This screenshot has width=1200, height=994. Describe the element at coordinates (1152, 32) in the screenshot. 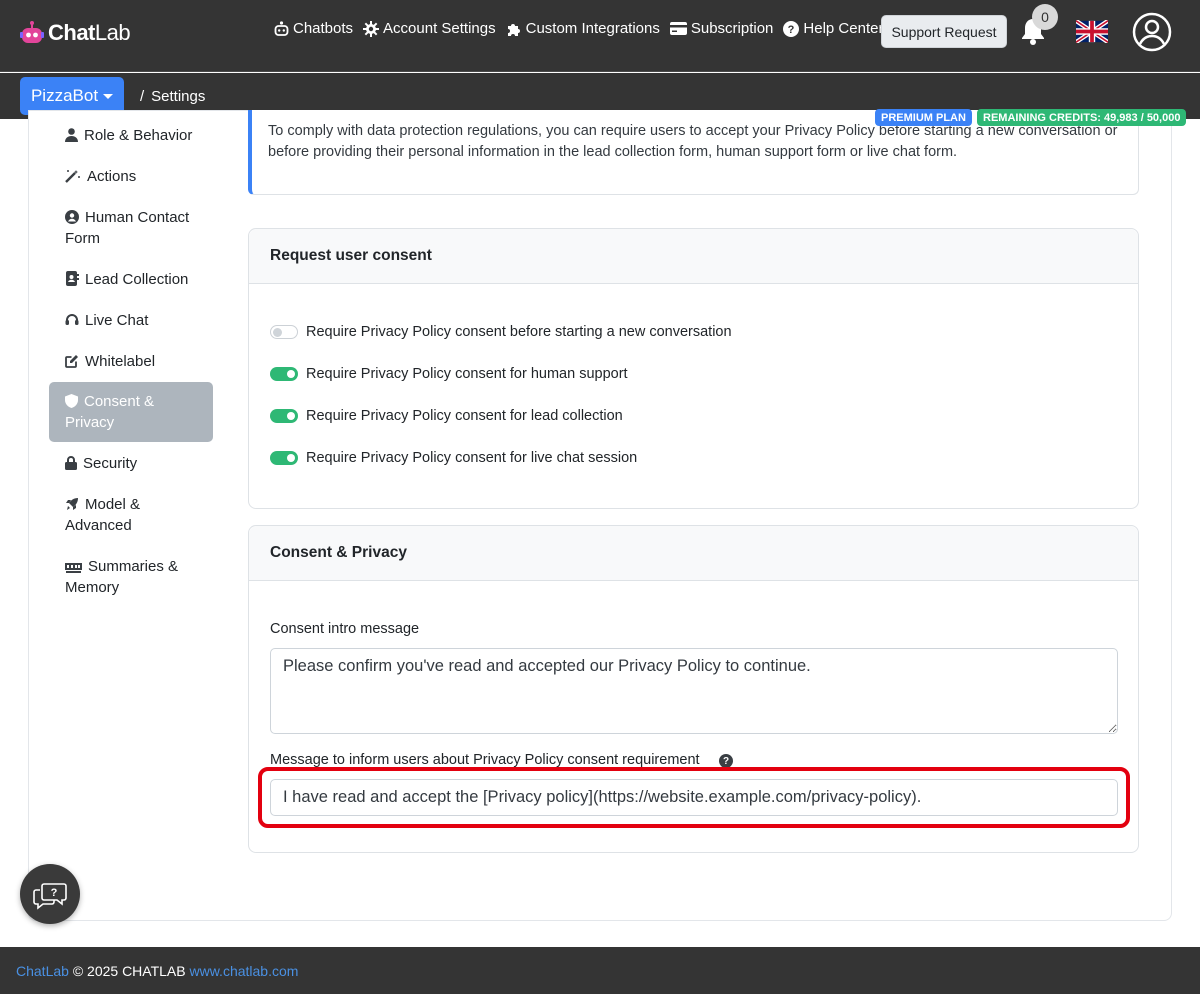

I see `user-avatar-icon` at that location.